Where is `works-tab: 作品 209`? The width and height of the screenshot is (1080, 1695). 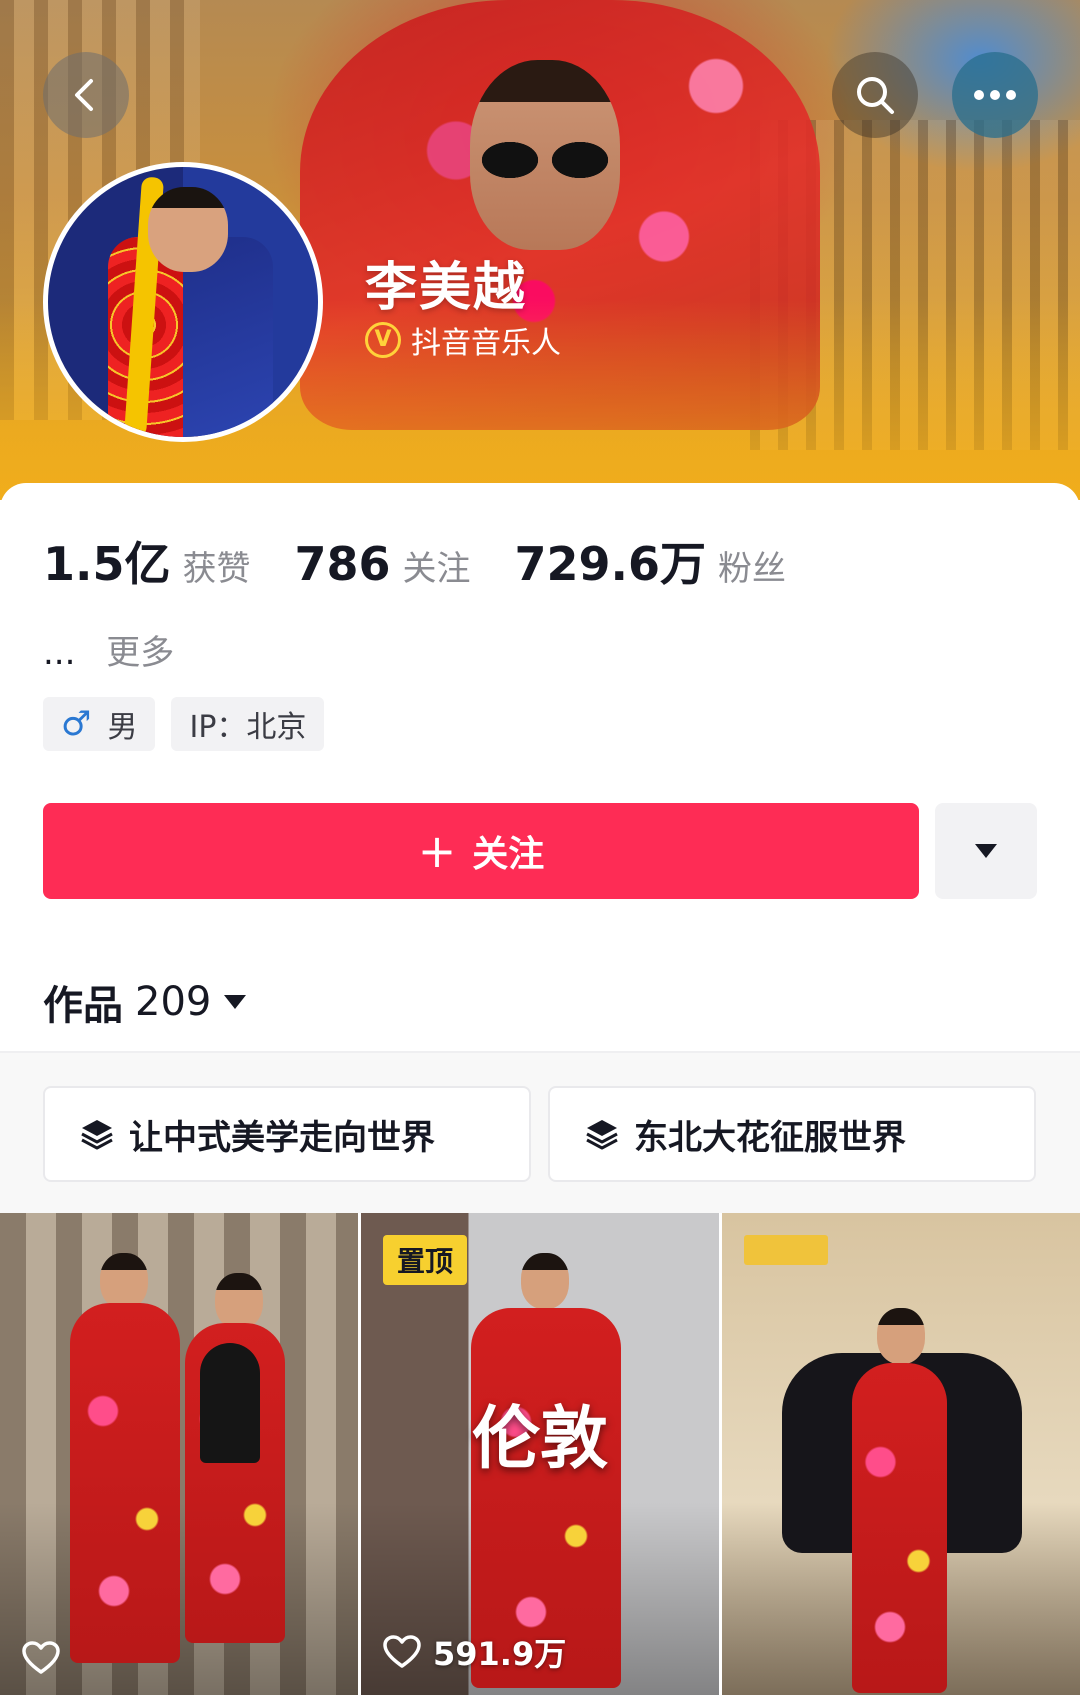 works-tab: 作品 209 is located at coordinates (145, 1002).